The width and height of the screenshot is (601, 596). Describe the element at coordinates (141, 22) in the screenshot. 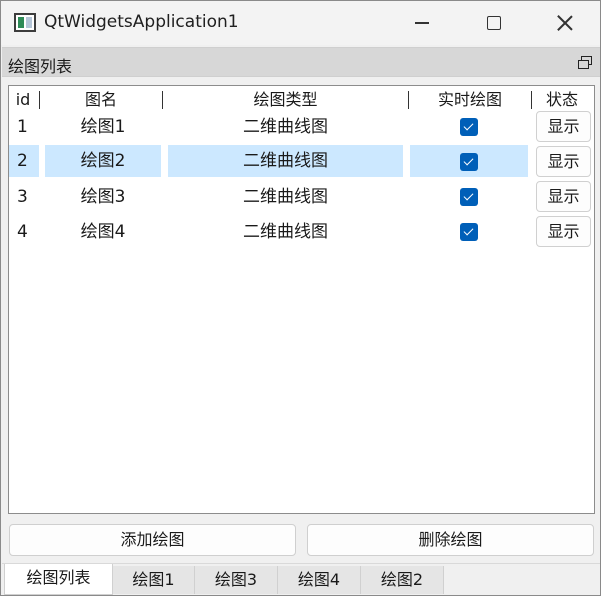

I see `window-title: QtWidgetsApplication1` at that location.